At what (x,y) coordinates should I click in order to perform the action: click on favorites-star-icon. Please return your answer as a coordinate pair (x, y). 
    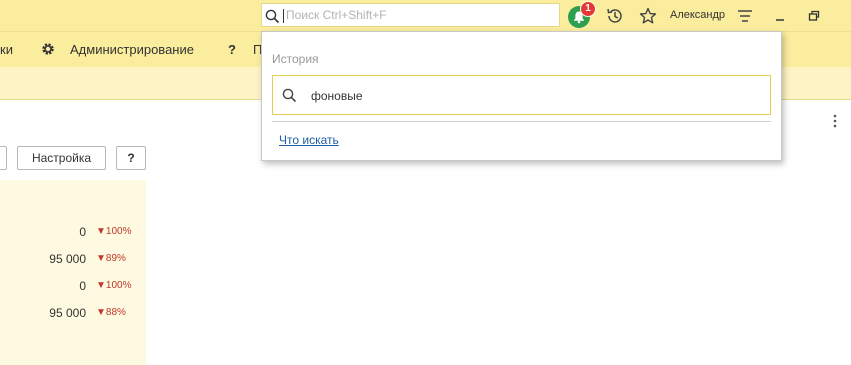
    Looking at the image, I should click on (648, 16).